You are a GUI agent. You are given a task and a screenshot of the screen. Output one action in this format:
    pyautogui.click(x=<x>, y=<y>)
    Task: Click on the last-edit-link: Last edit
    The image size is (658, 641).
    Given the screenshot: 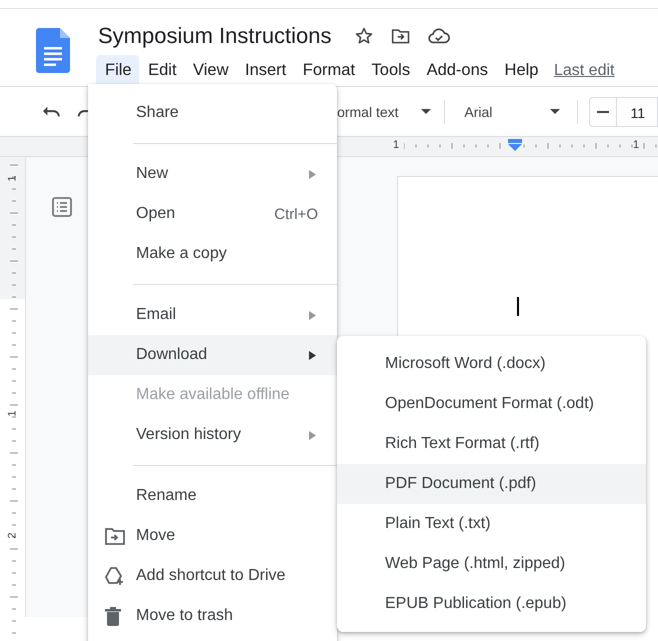 What is the action you would take?
    pyautogui.click(x=584, y=71)
    